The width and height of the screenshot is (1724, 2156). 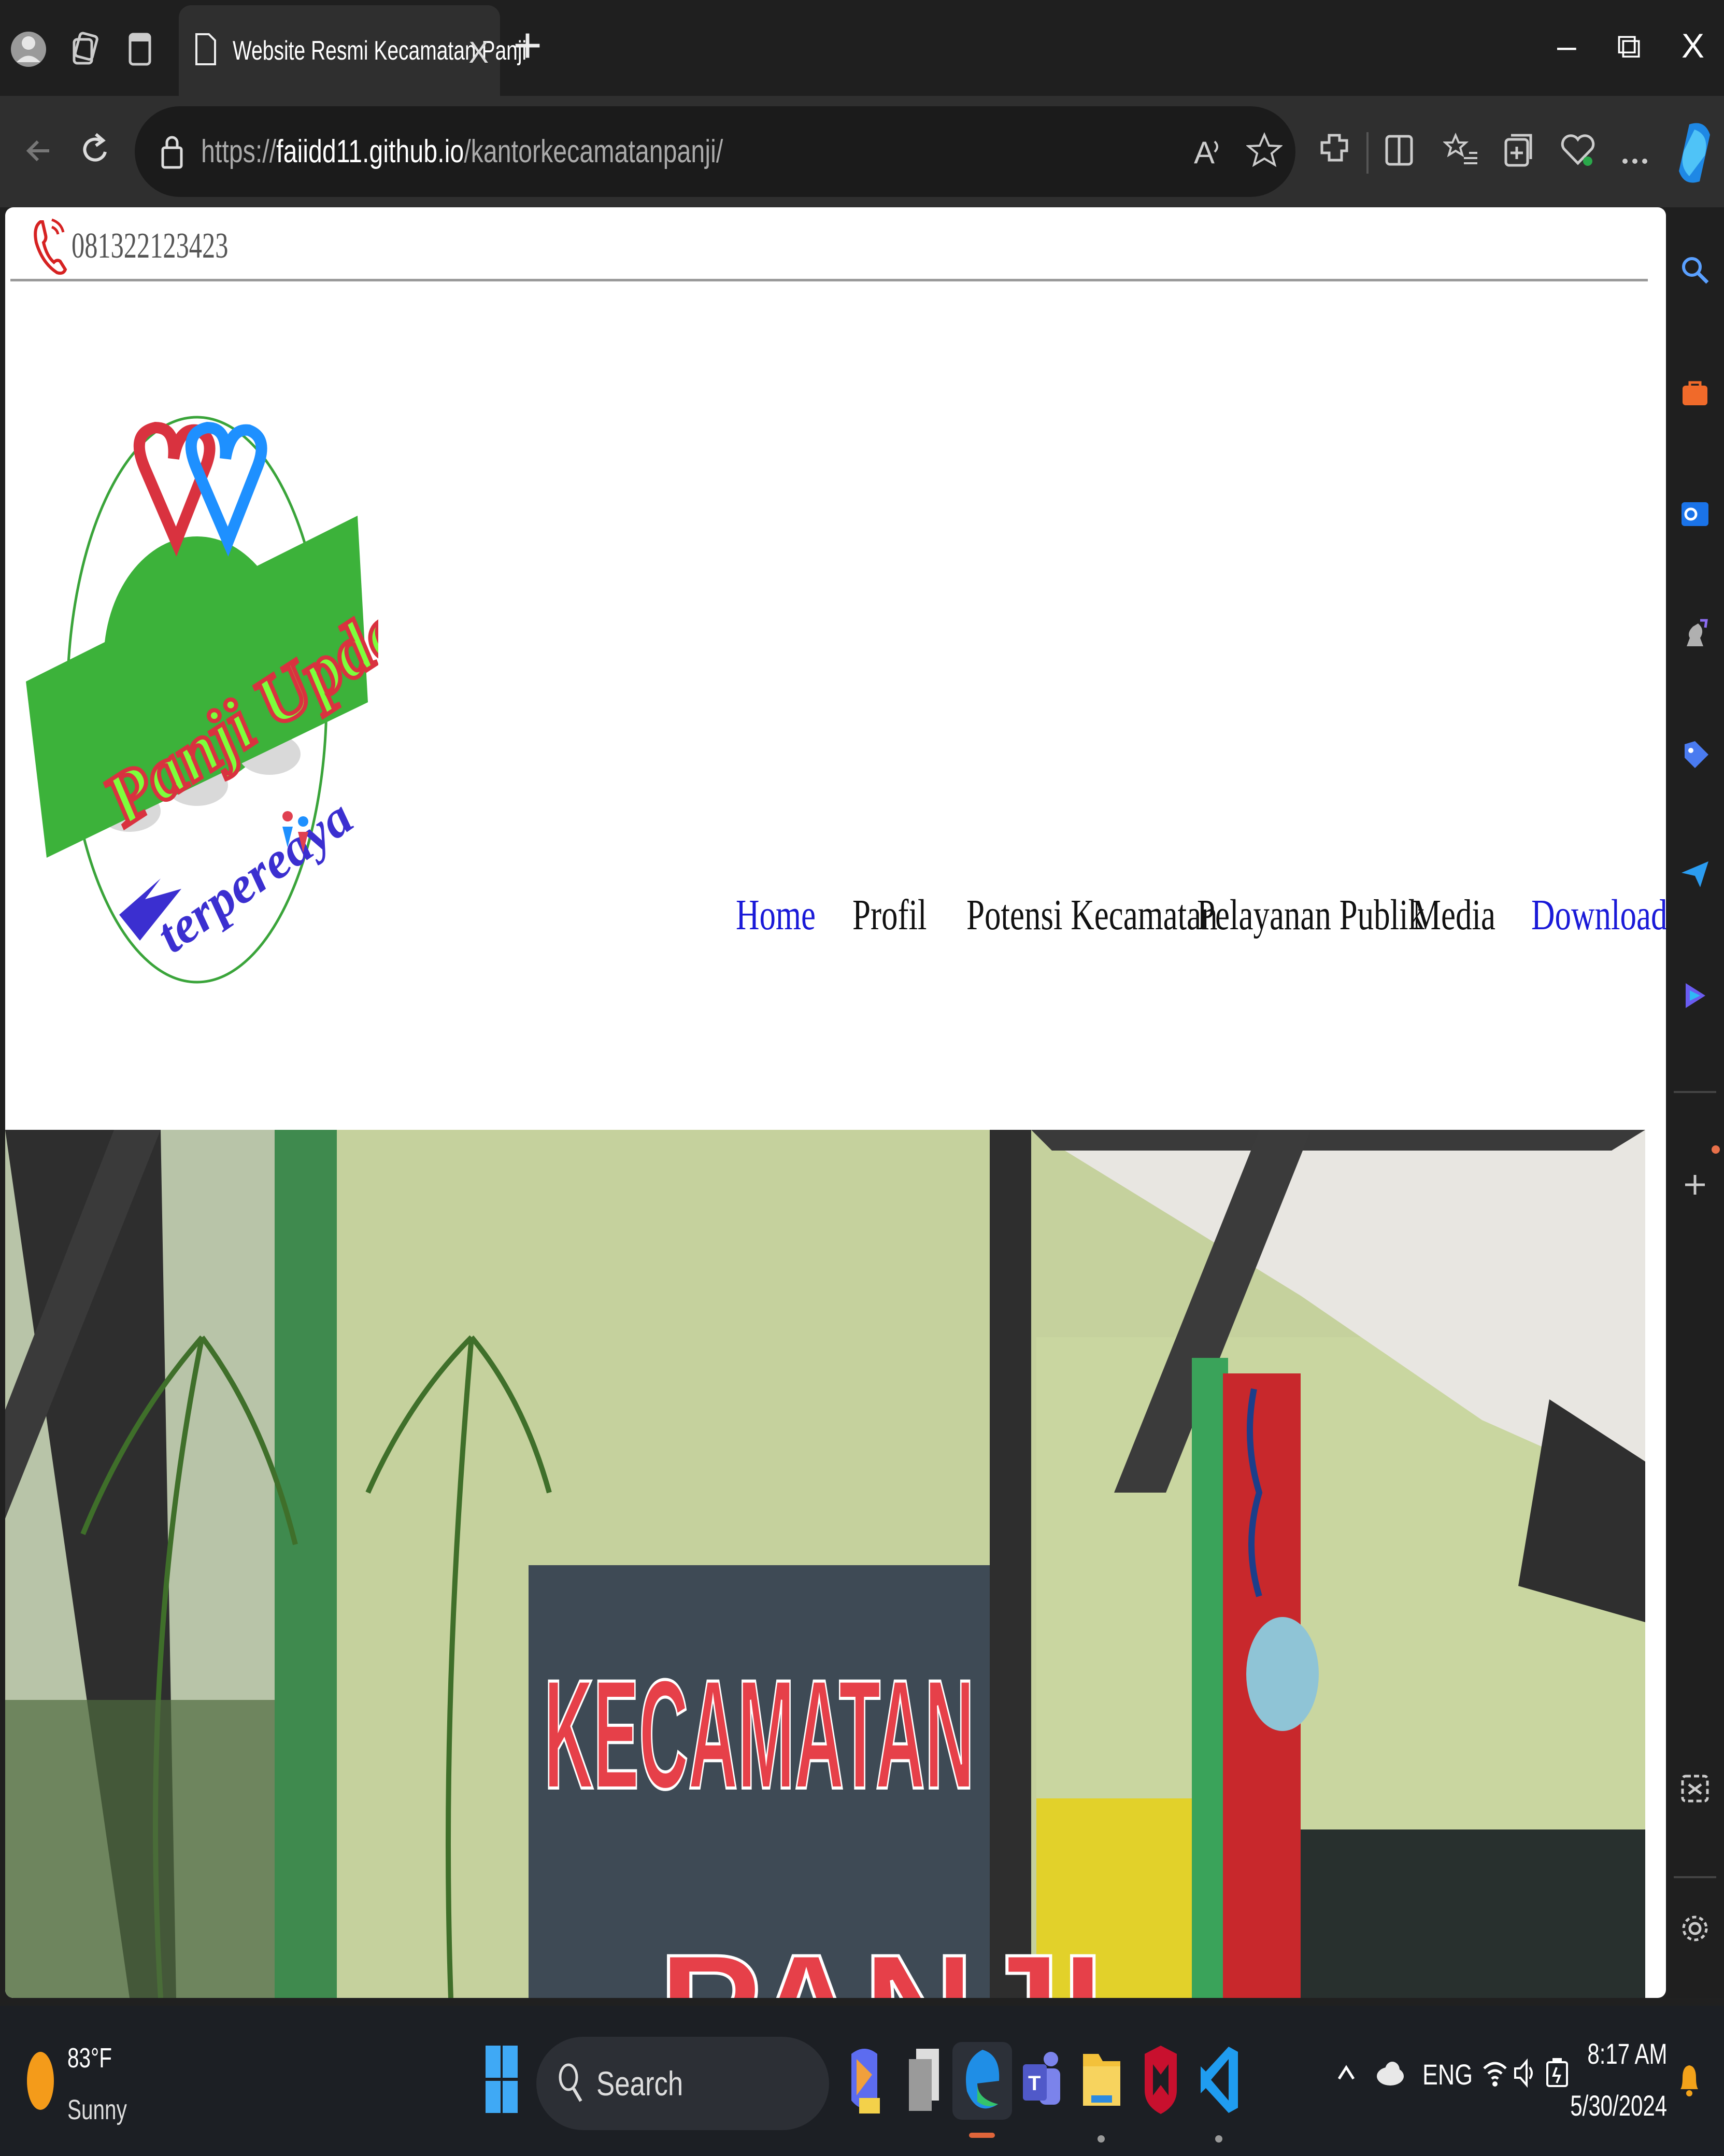 What do you see at coordinates (172, 153) in the screenshot?
I see `lock-icon` at bounding box center [172, 153].